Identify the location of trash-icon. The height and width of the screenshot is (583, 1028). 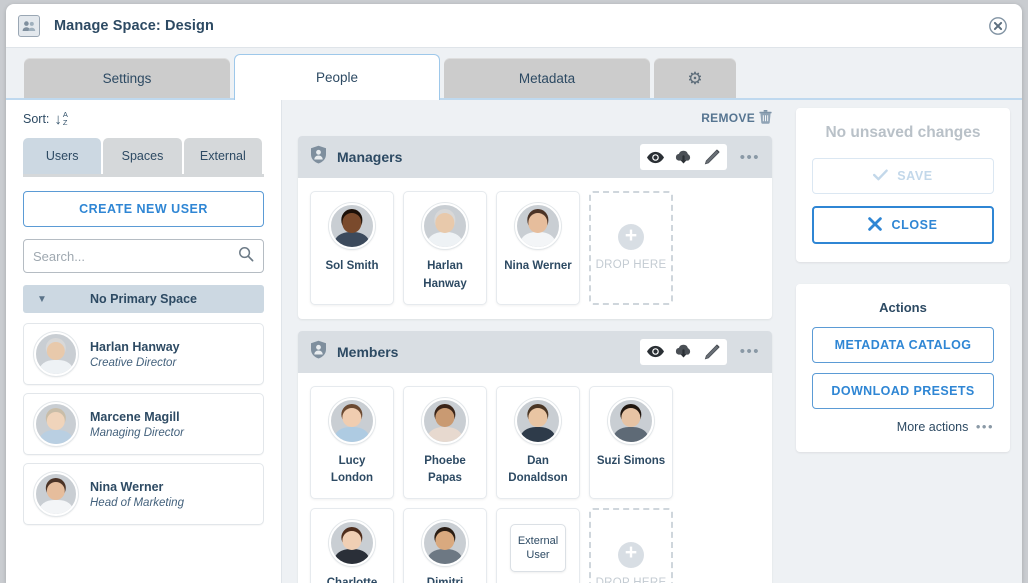
(765, 118).